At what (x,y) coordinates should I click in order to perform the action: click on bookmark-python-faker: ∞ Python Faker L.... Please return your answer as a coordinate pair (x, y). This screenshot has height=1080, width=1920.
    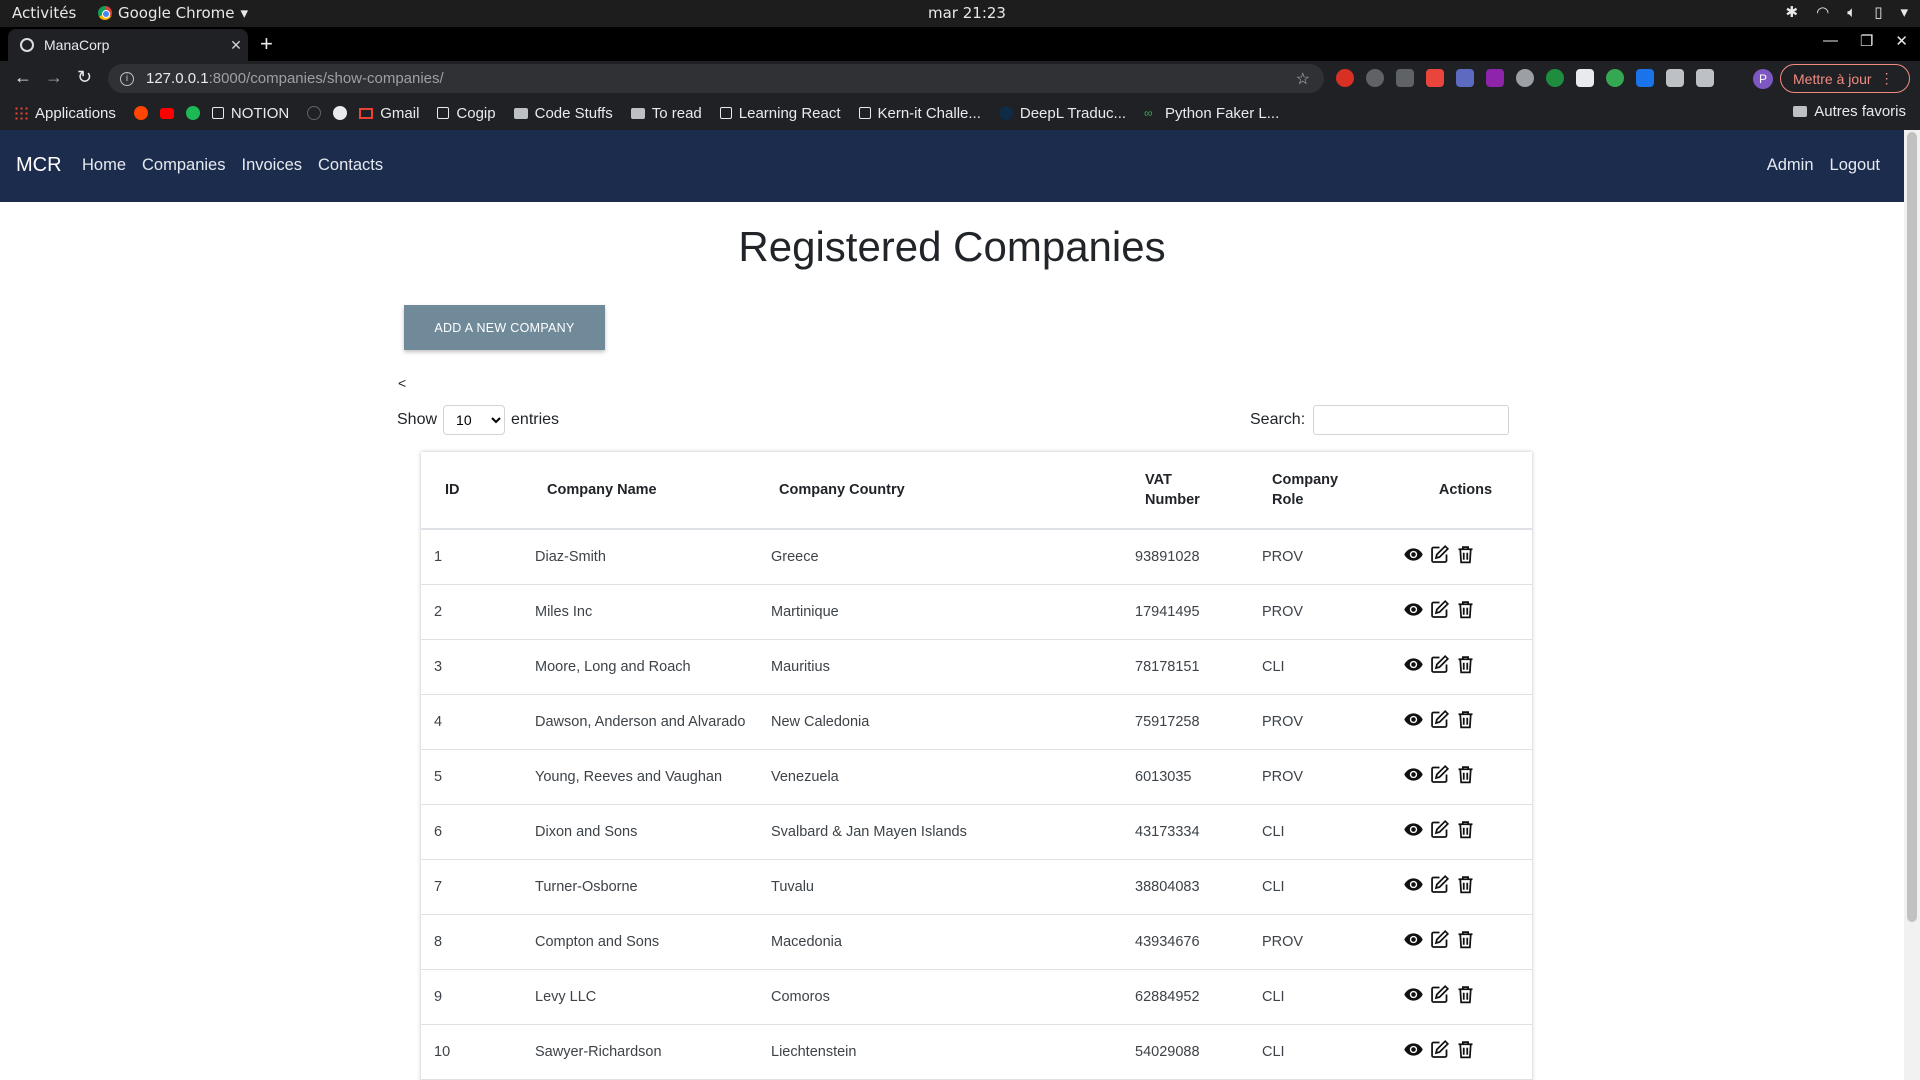
    Looking at the image, I should click on (1211, 113).